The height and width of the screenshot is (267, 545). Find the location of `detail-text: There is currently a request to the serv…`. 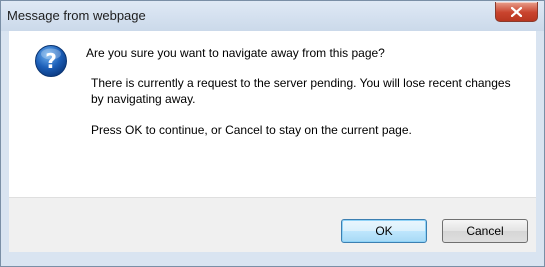

detail-text: There is currently a request to the serv… is located at coordinates (301, 91).